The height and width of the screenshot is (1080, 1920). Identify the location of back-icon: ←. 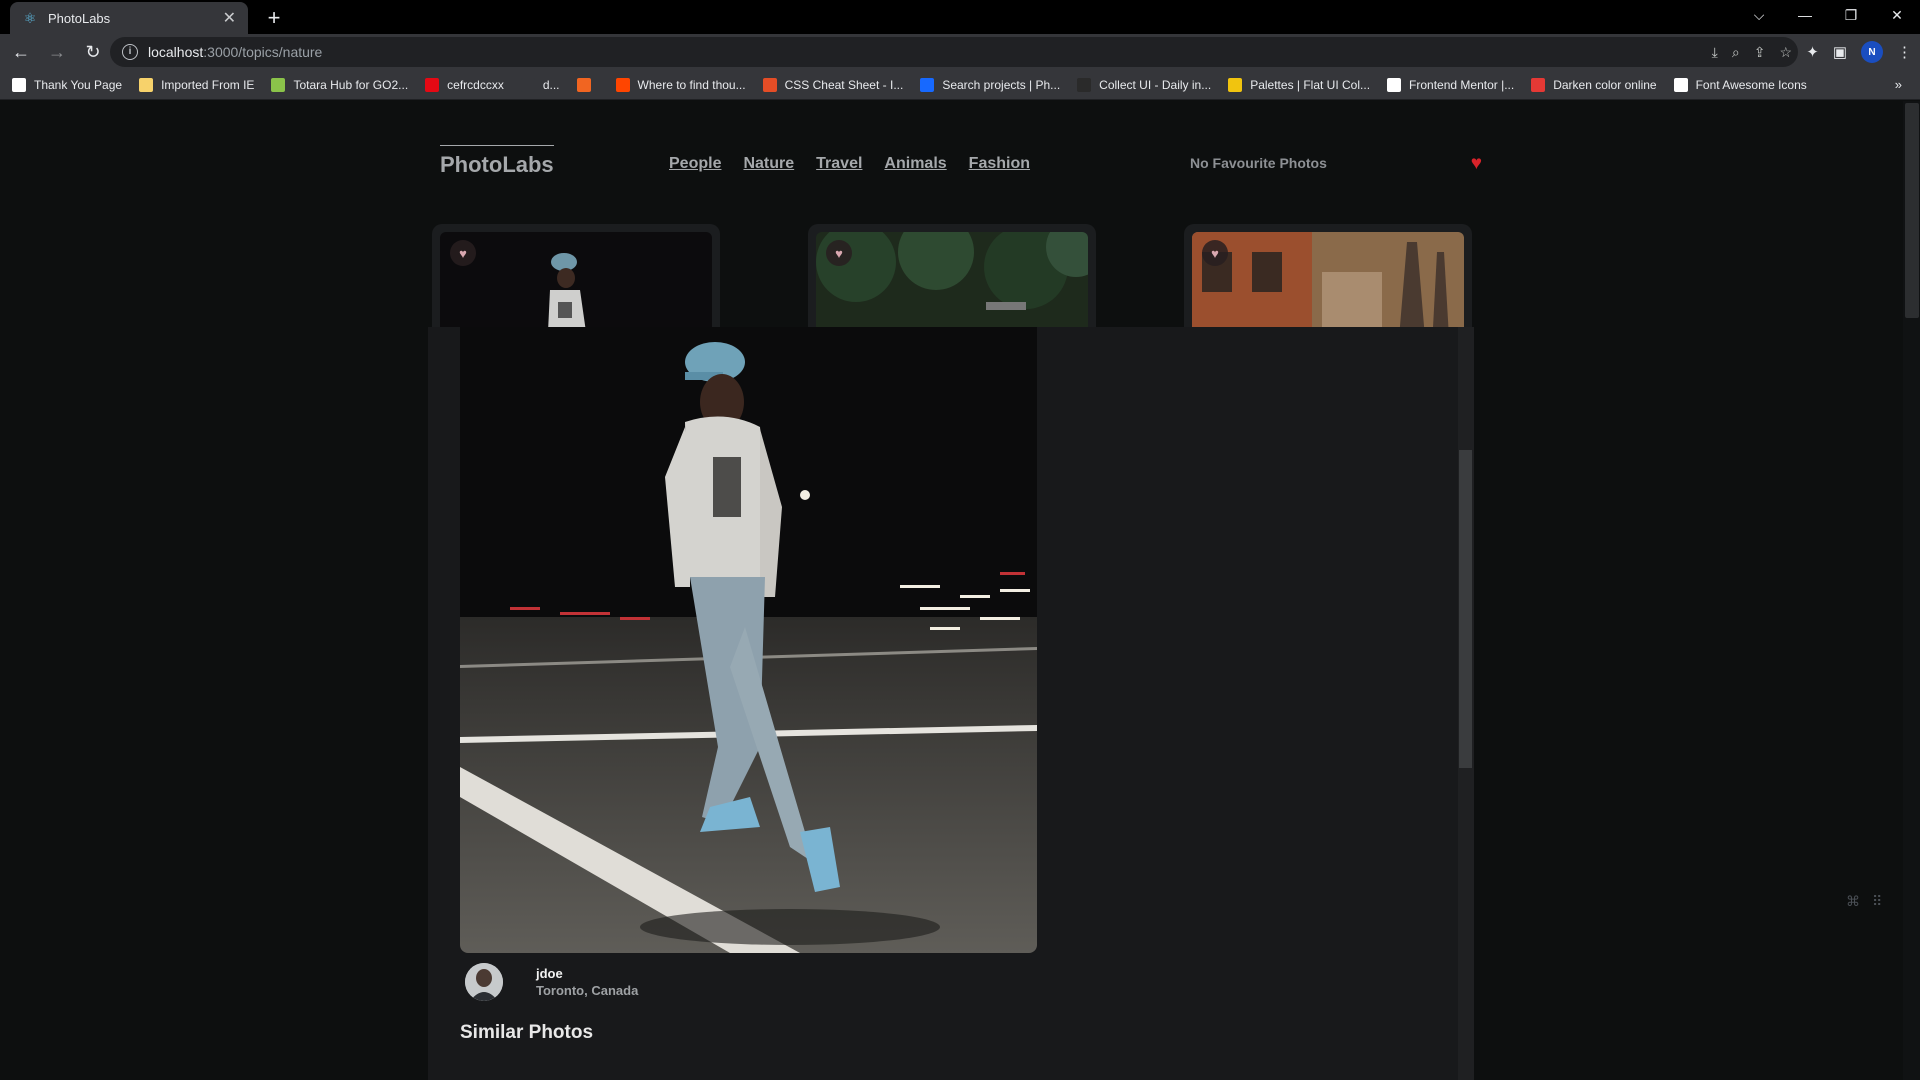
(21, 52).